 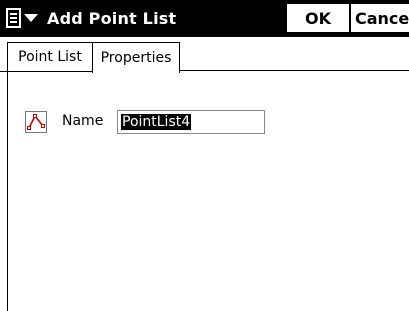 I want to click on name-label: Name, so click(x=83, y=121).